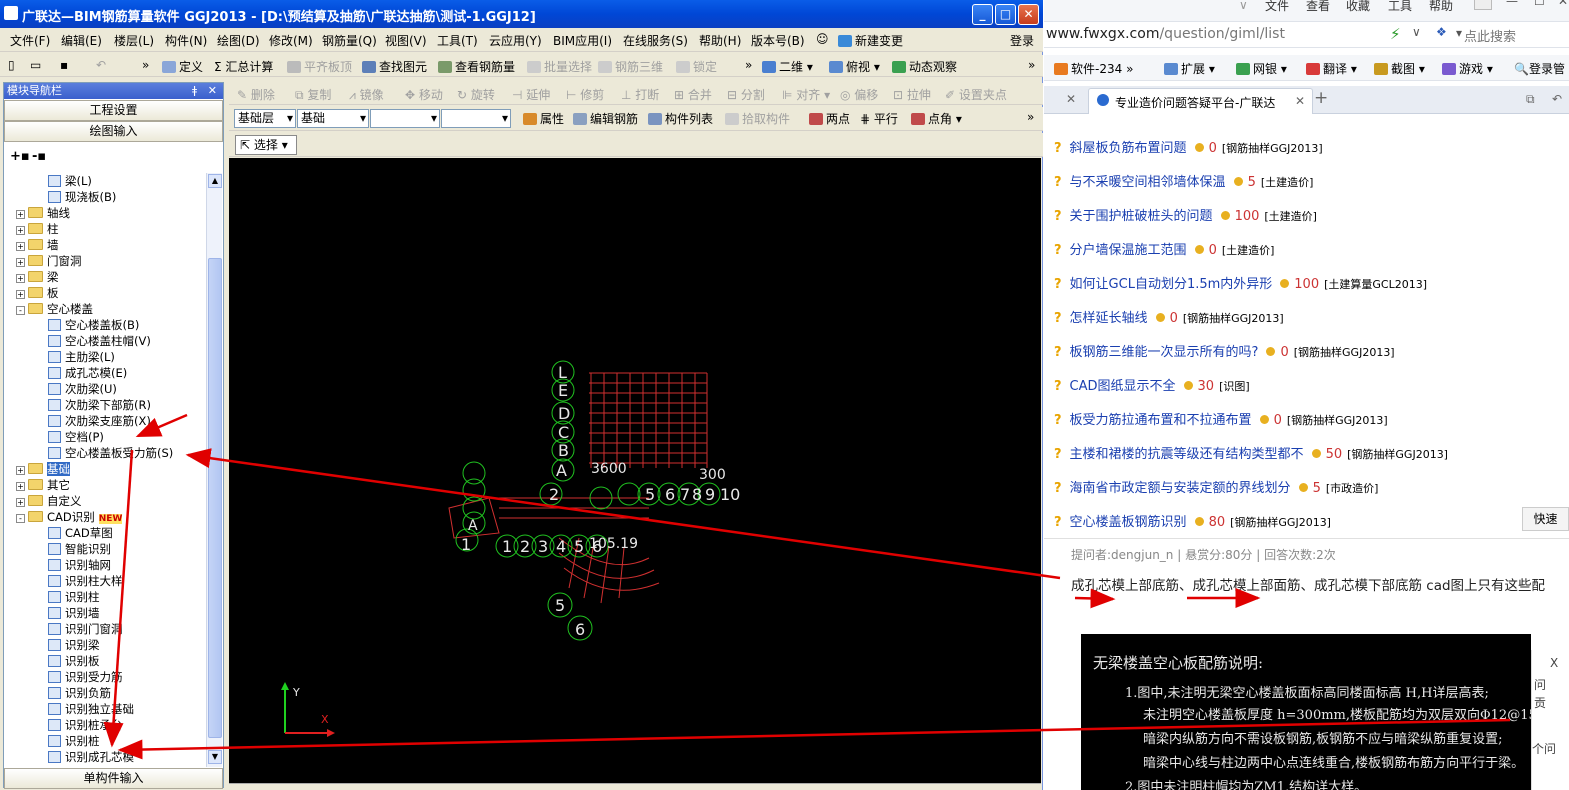 Image resolution: width=1569 pixels, height=790 pixels. What do you see at coordinates (93, 325) in the screenshot?
I see `tree-item: 空心楼盖板(B)` at bounding box center [93, 325].